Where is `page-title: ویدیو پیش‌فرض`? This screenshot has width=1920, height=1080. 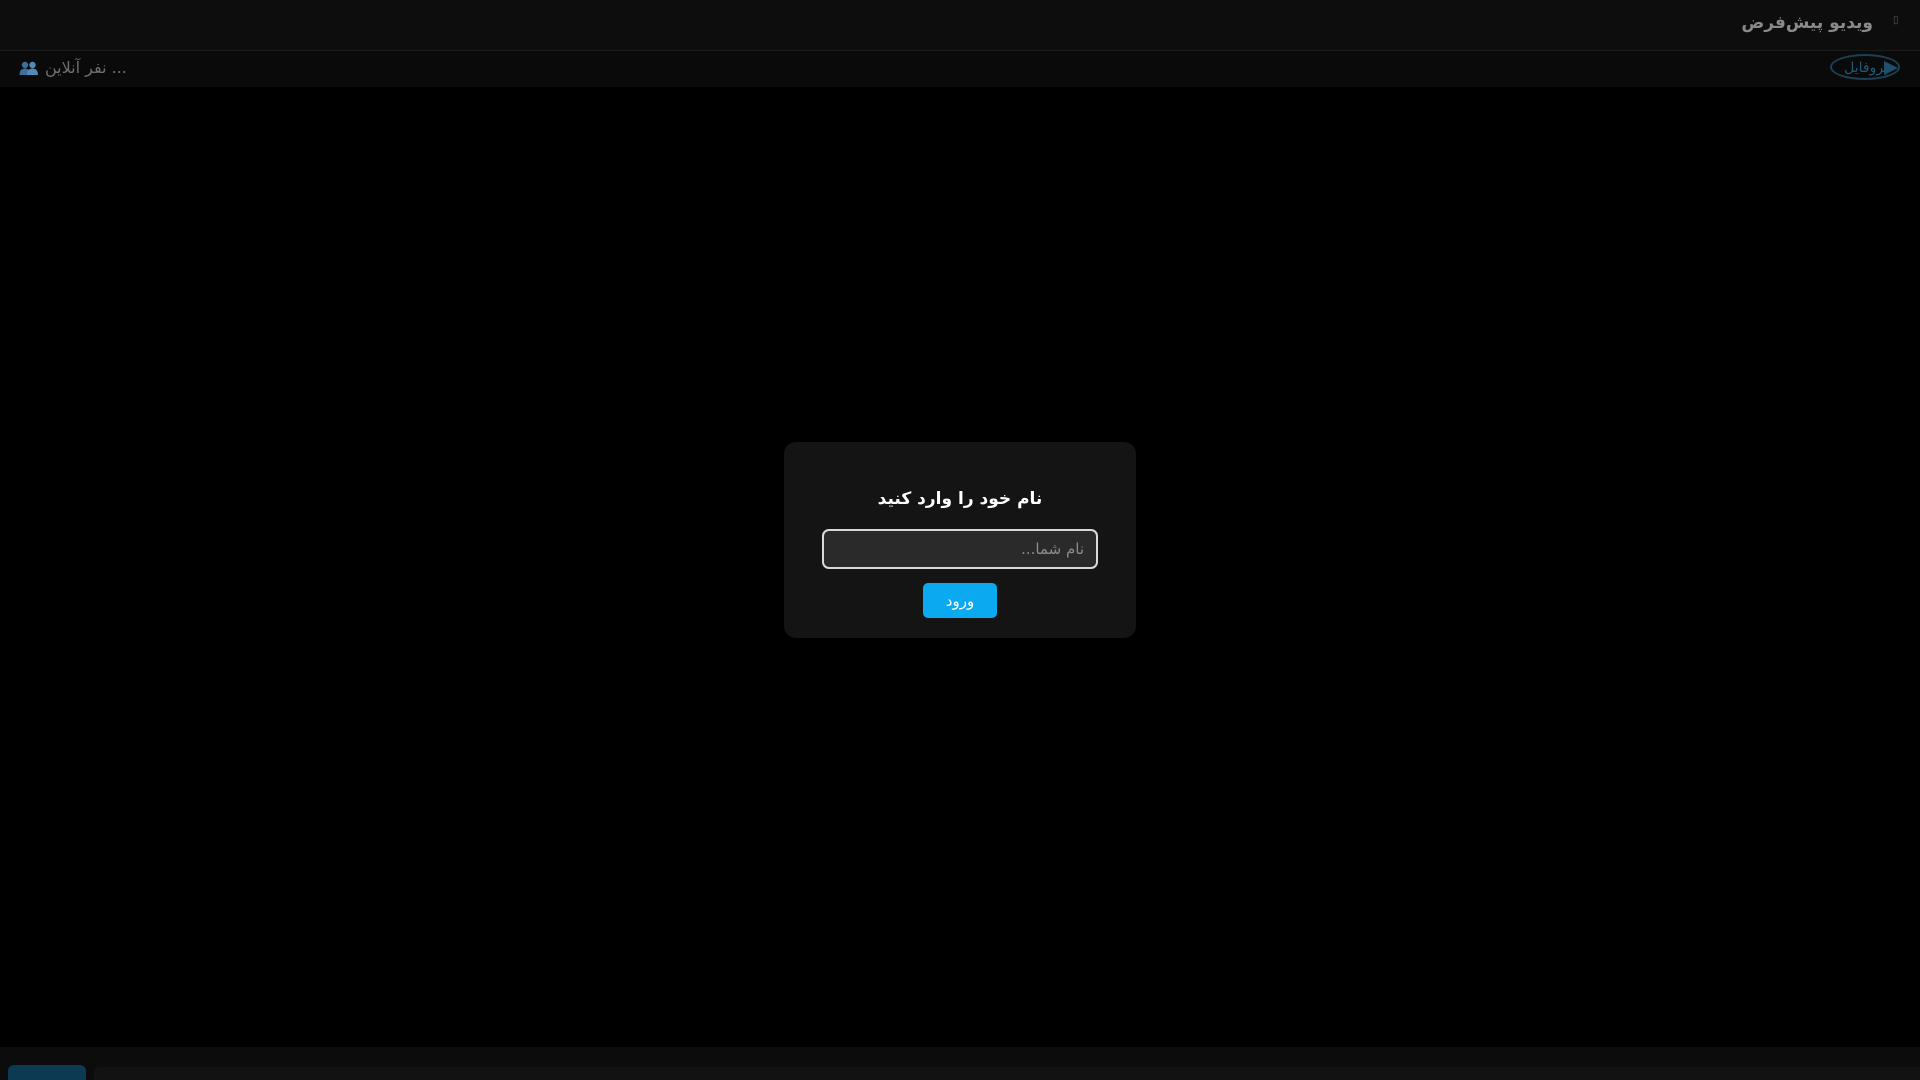
page-title: ویدیو پیش‌فرض is located at coordinates (1807, 23).